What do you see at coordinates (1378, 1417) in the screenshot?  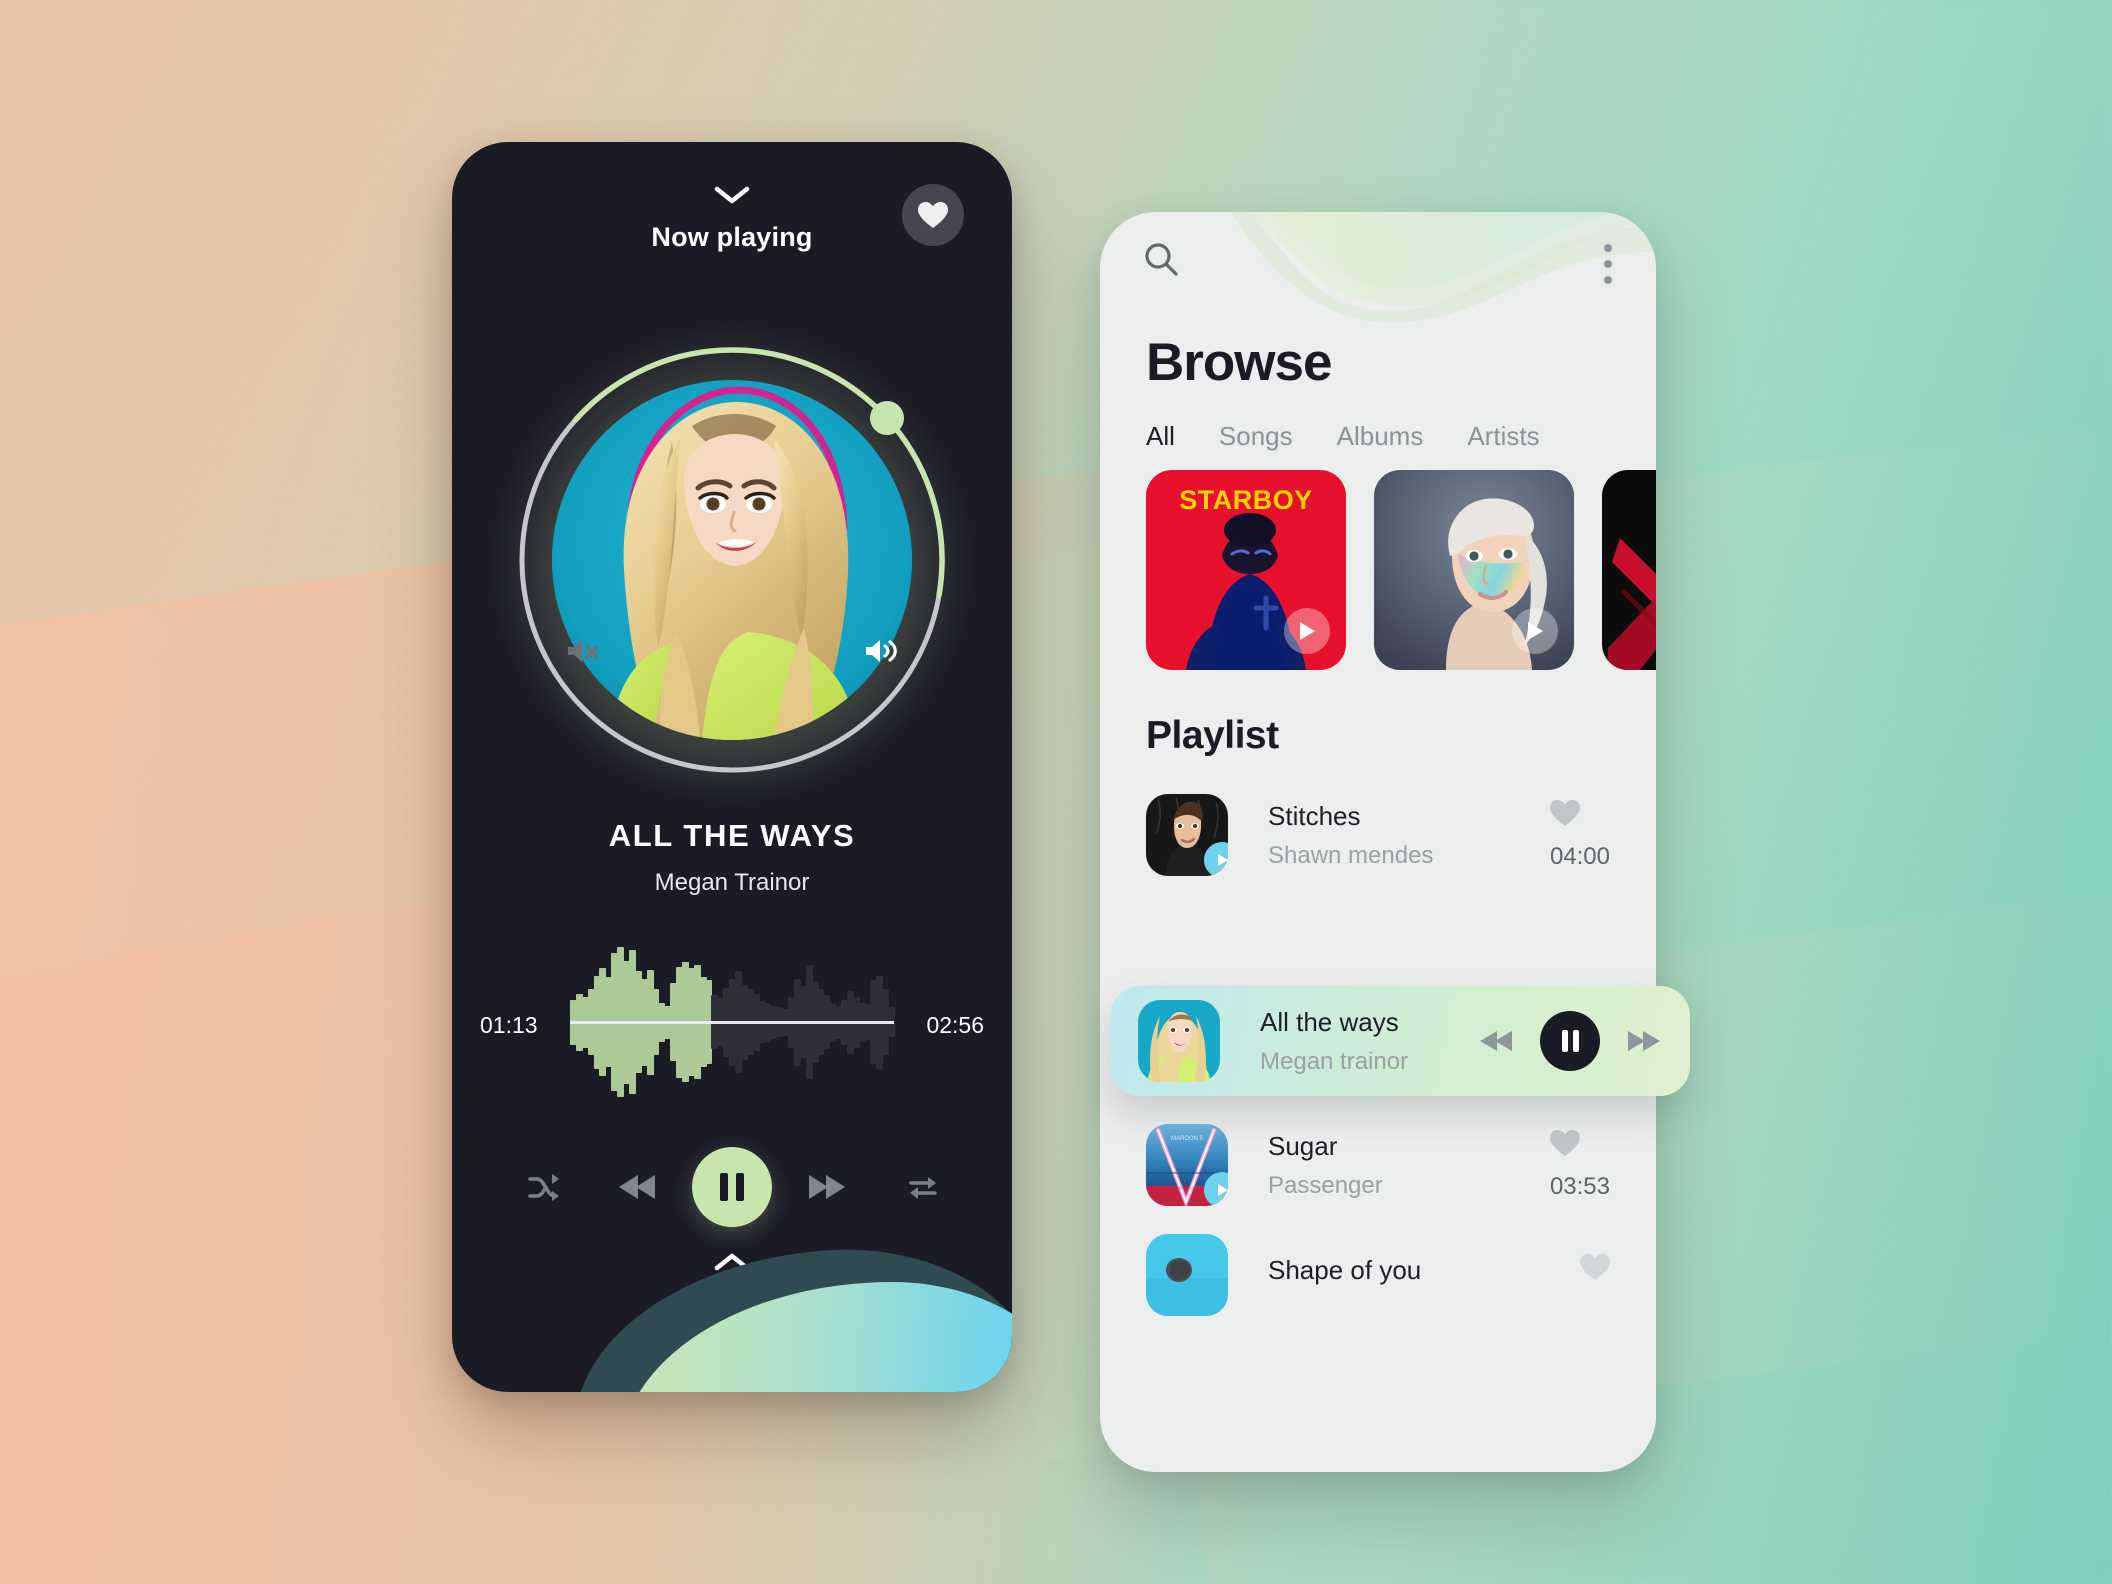 I see `list-fade-overlay` at bounding box center [1378, 1417].